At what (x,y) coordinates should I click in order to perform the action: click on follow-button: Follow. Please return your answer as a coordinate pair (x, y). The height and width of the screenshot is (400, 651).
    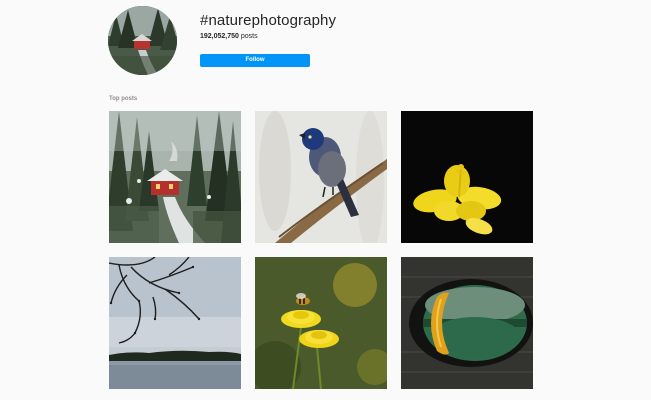
    Looking at the image, I should click on (255, 60).